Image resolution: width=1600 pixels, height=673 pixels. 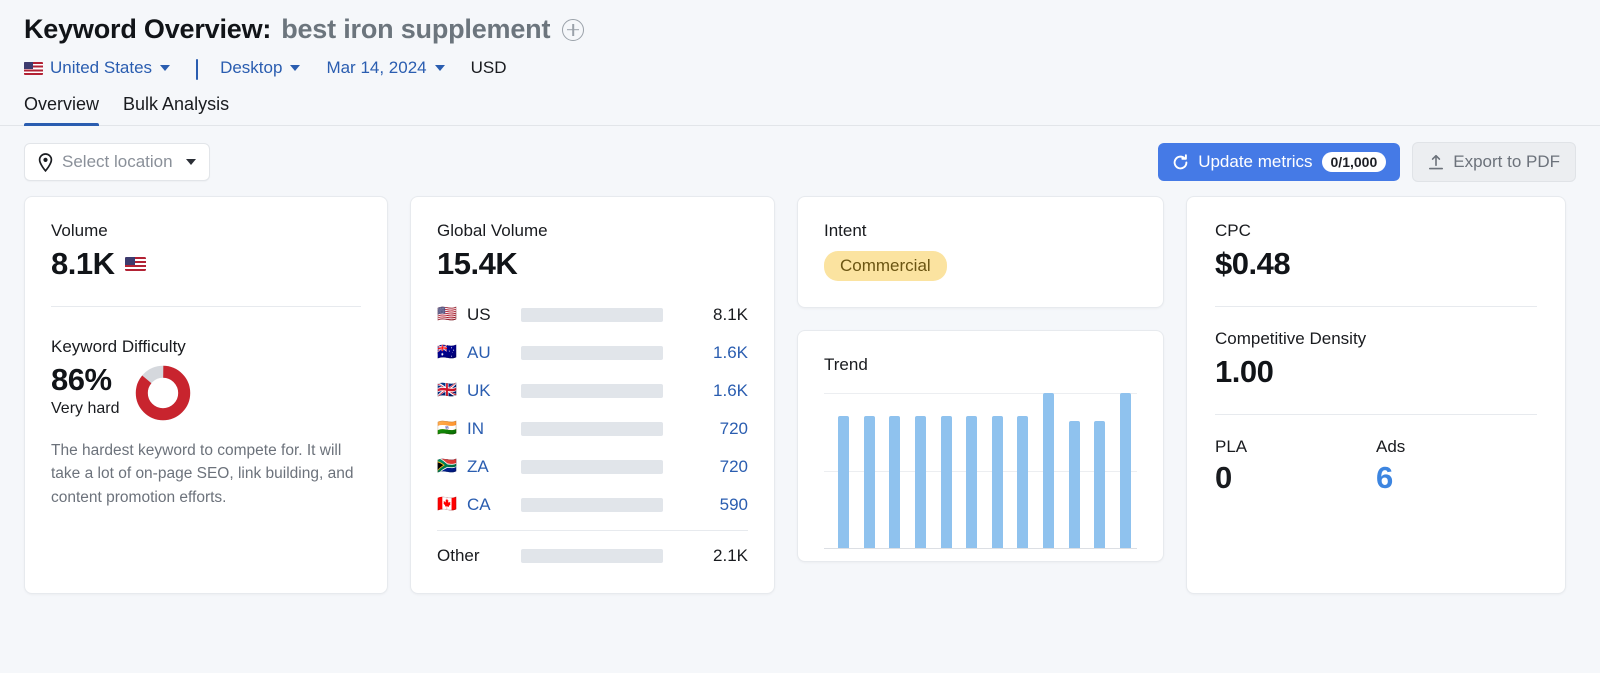 I want to click on global-volume-label: Global Volume, so click(x=492, y=230).